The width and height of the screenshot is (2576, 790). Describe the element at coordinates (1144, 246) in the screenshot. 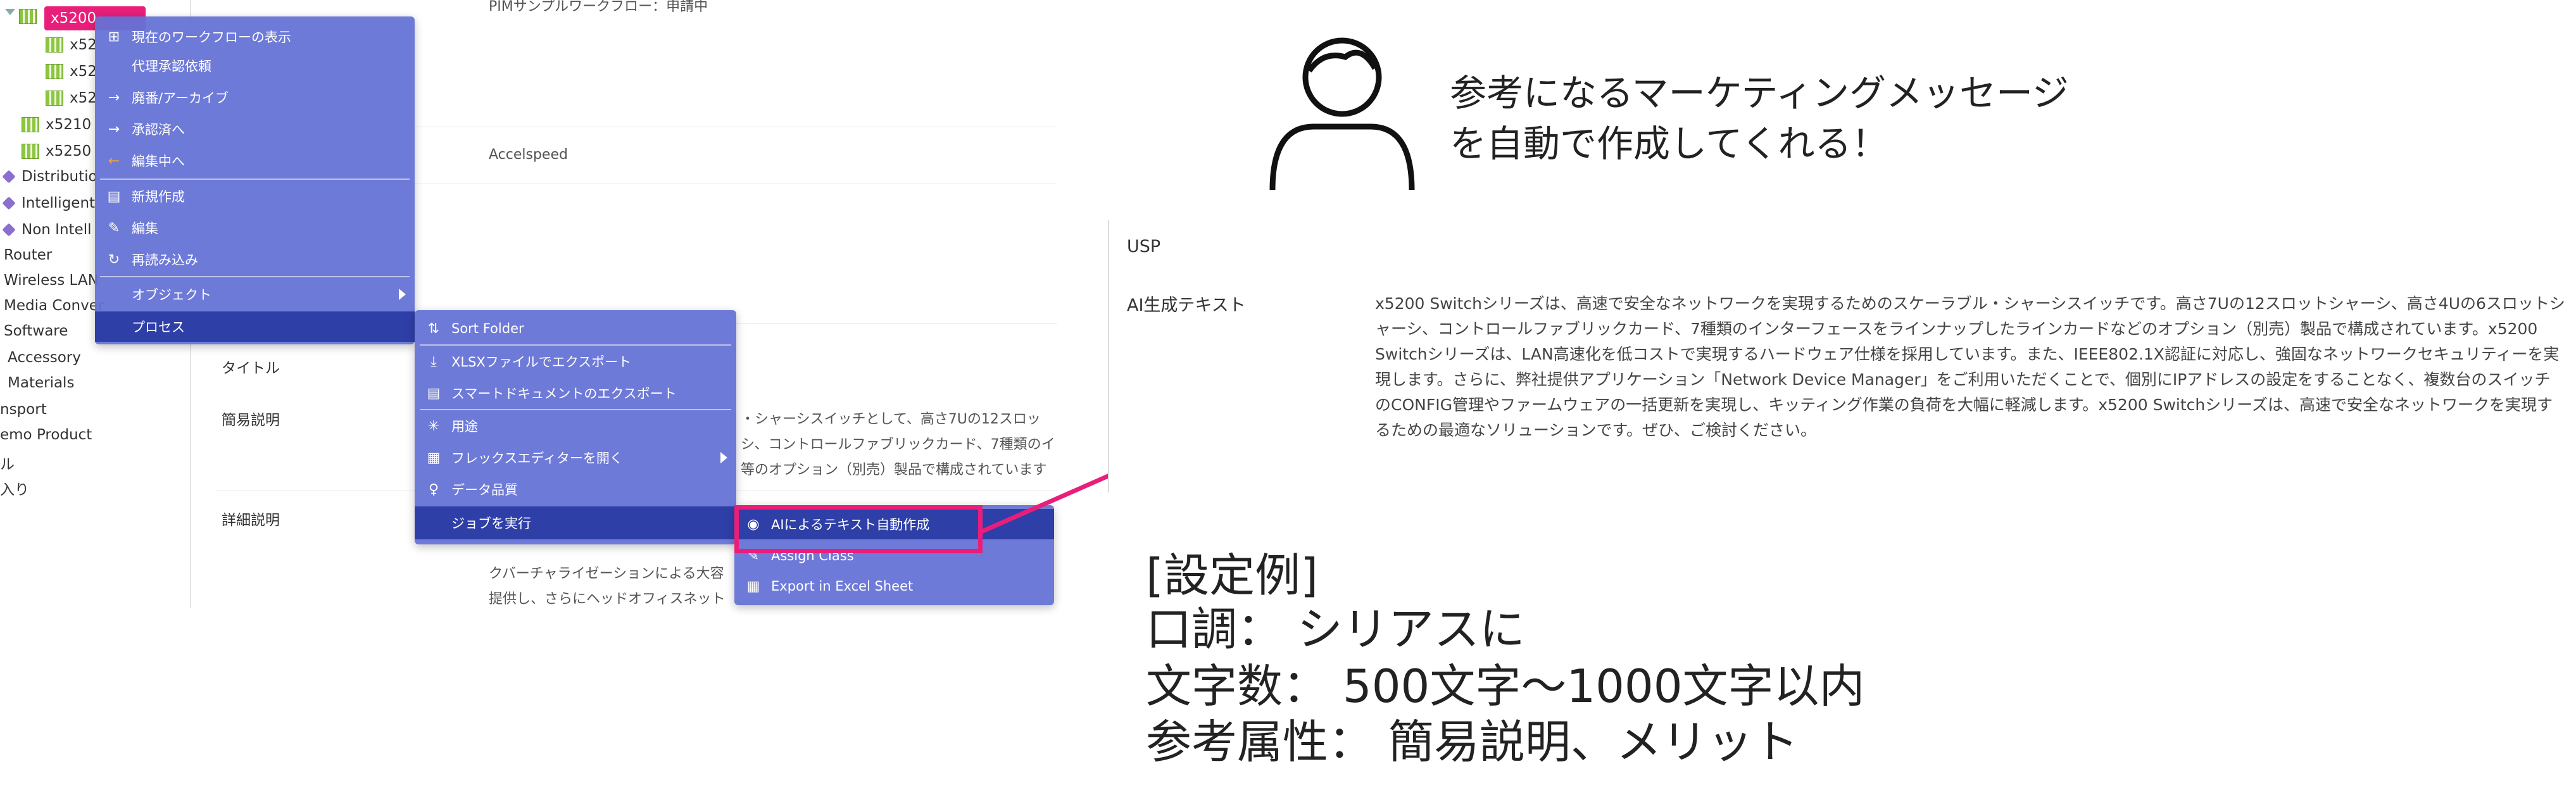

I see `usp-label: USP` at that location.